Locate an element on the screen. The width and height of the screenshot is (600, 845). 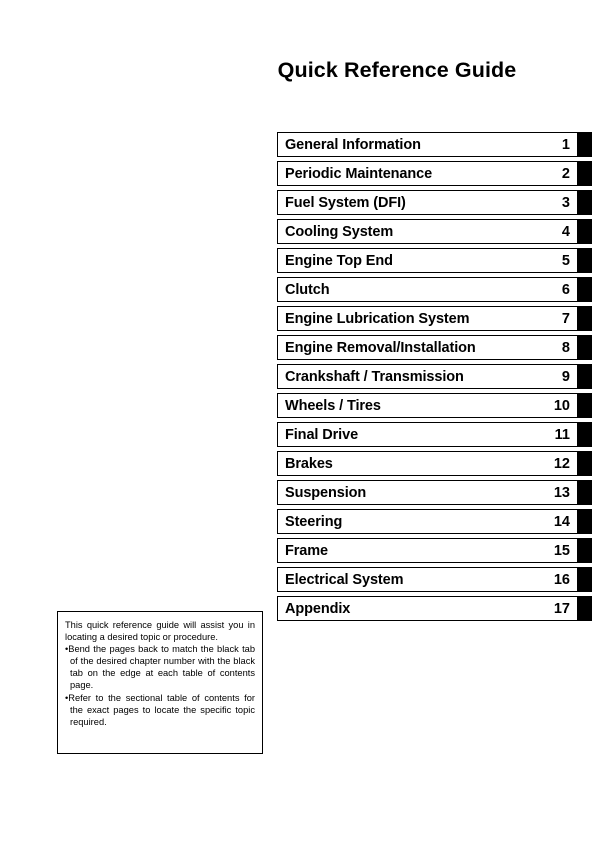
chapter-label: Clutch is located at coordinates (307, 289).